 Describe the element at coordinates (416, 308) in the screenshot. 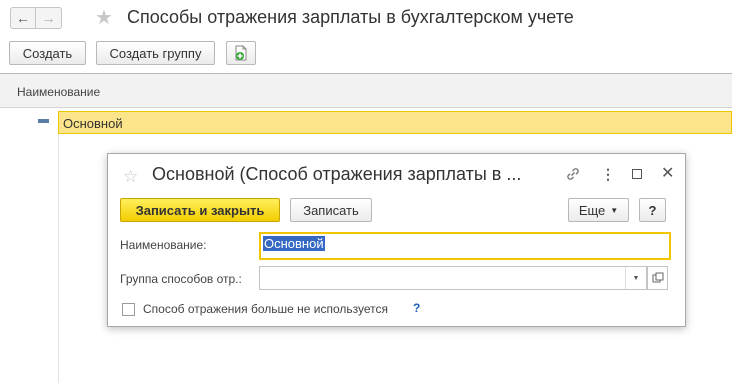

I see `not-used-help-link: ?` at that location.